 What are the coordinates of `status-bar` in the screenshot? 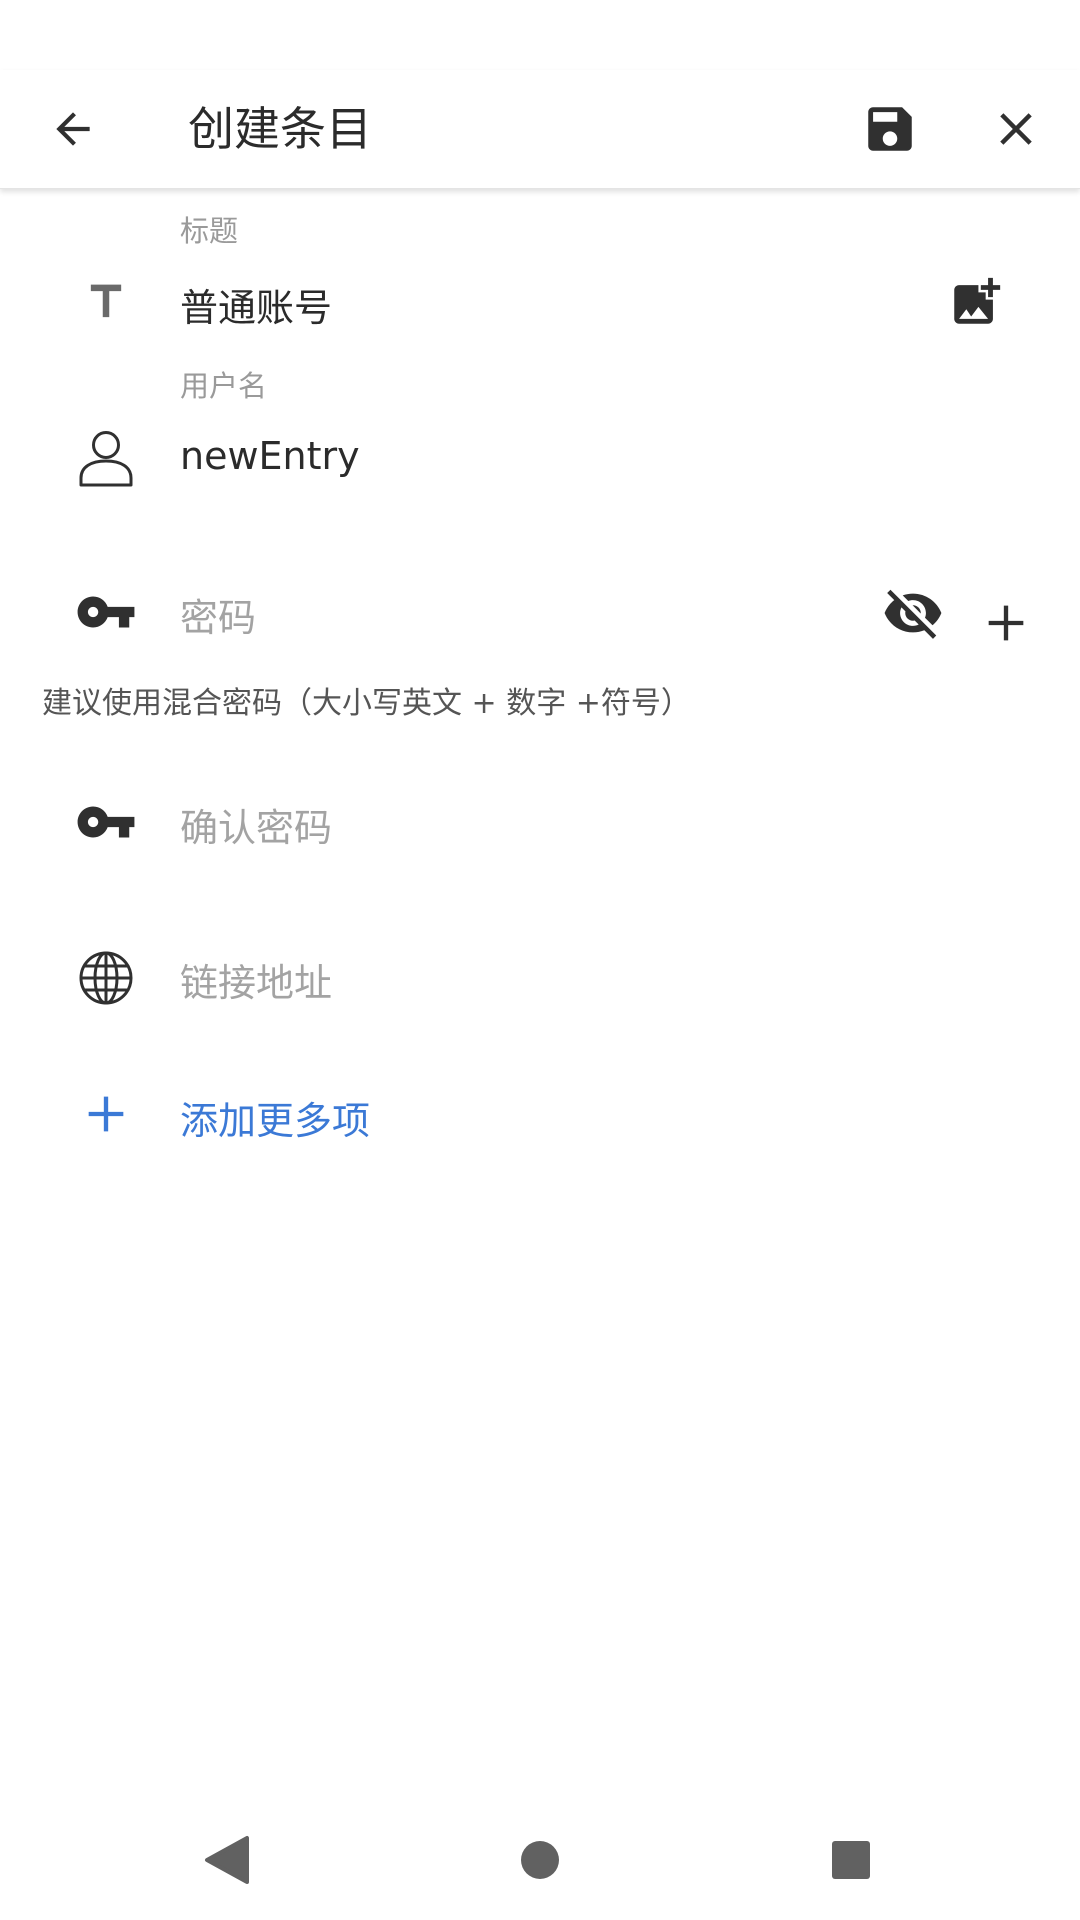 It's located at (540, 35).